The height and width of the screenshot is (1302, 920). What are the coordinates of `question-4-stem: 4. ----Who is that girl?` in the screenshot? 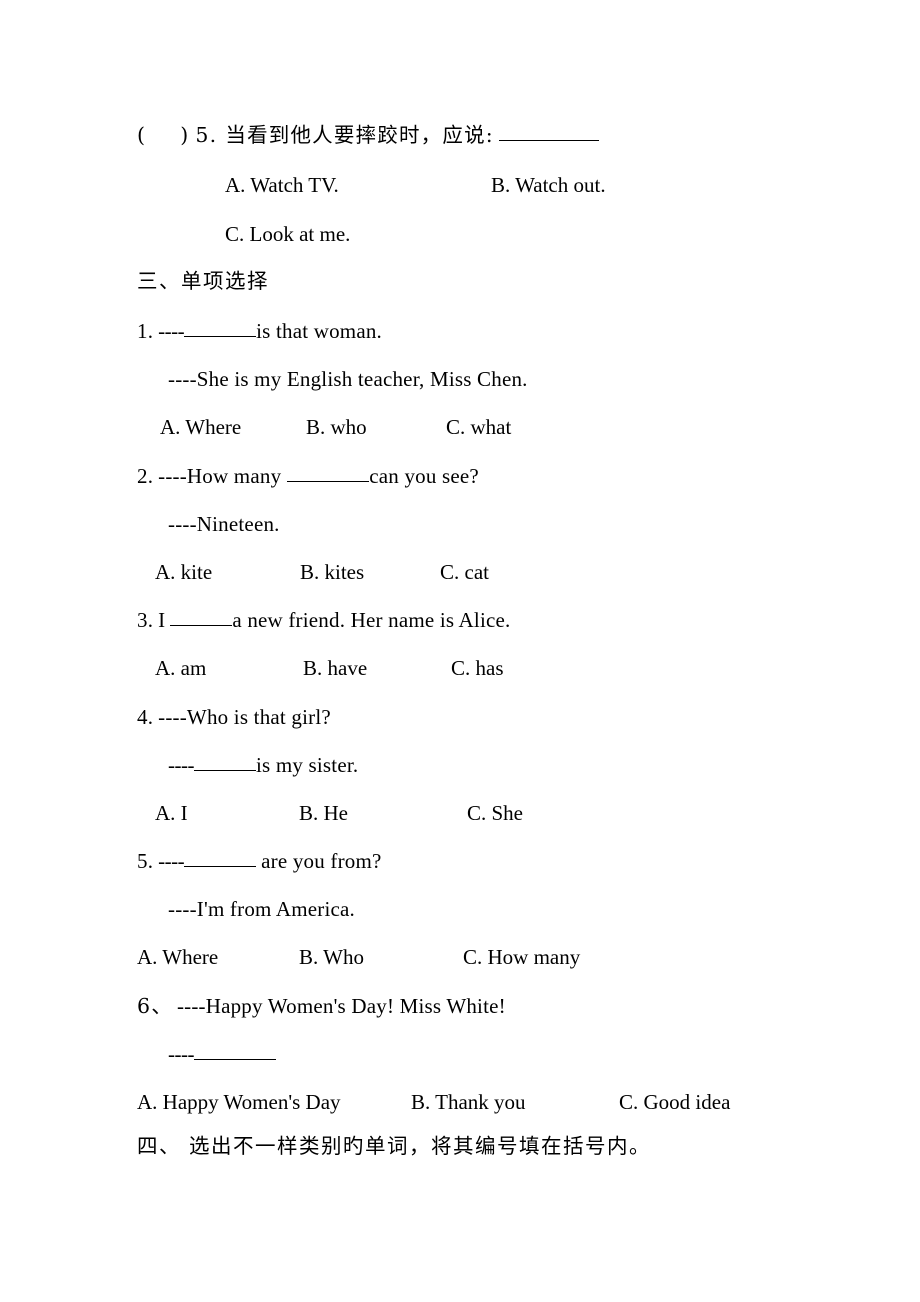 It's located at (234, 717).